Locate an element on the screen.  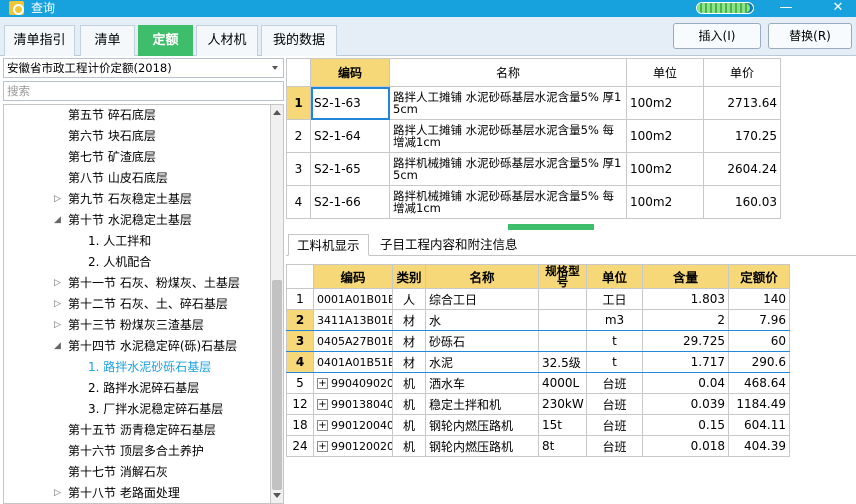
quota-library-dropdown: 安徽省市政工程计价定额(2018) is located at coordinates (143, 68).